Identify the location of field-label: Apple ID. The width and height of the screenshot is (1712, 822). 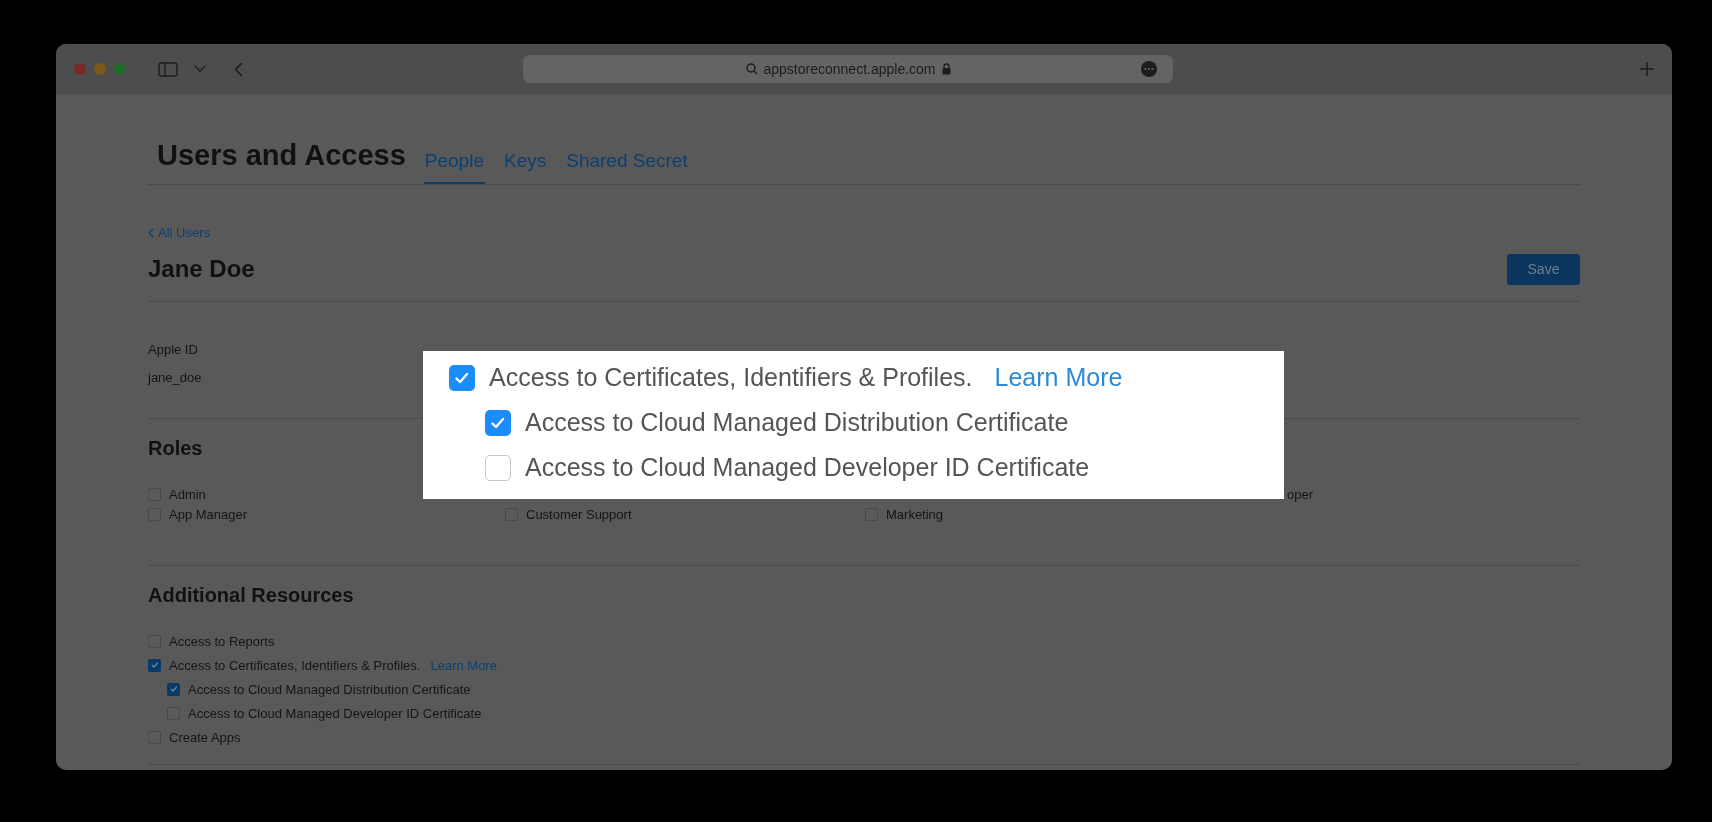
(173, 349).